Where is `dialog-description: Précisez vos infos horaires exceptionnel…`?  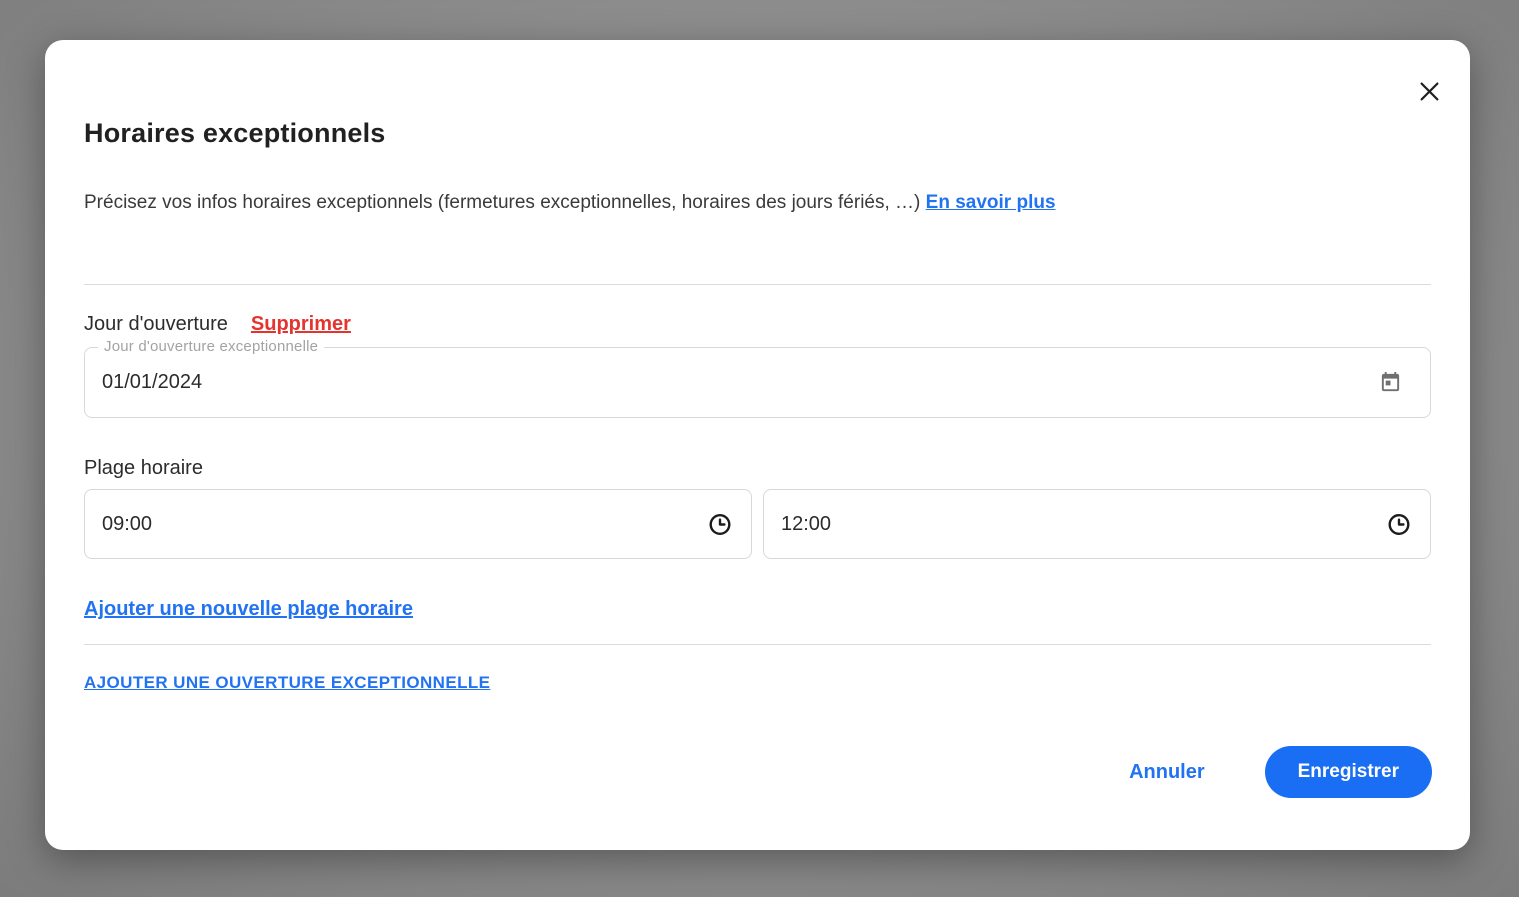
dialog-description: Précisez vos infos horaires exceptionnel… is located at coordinates (757, 203).